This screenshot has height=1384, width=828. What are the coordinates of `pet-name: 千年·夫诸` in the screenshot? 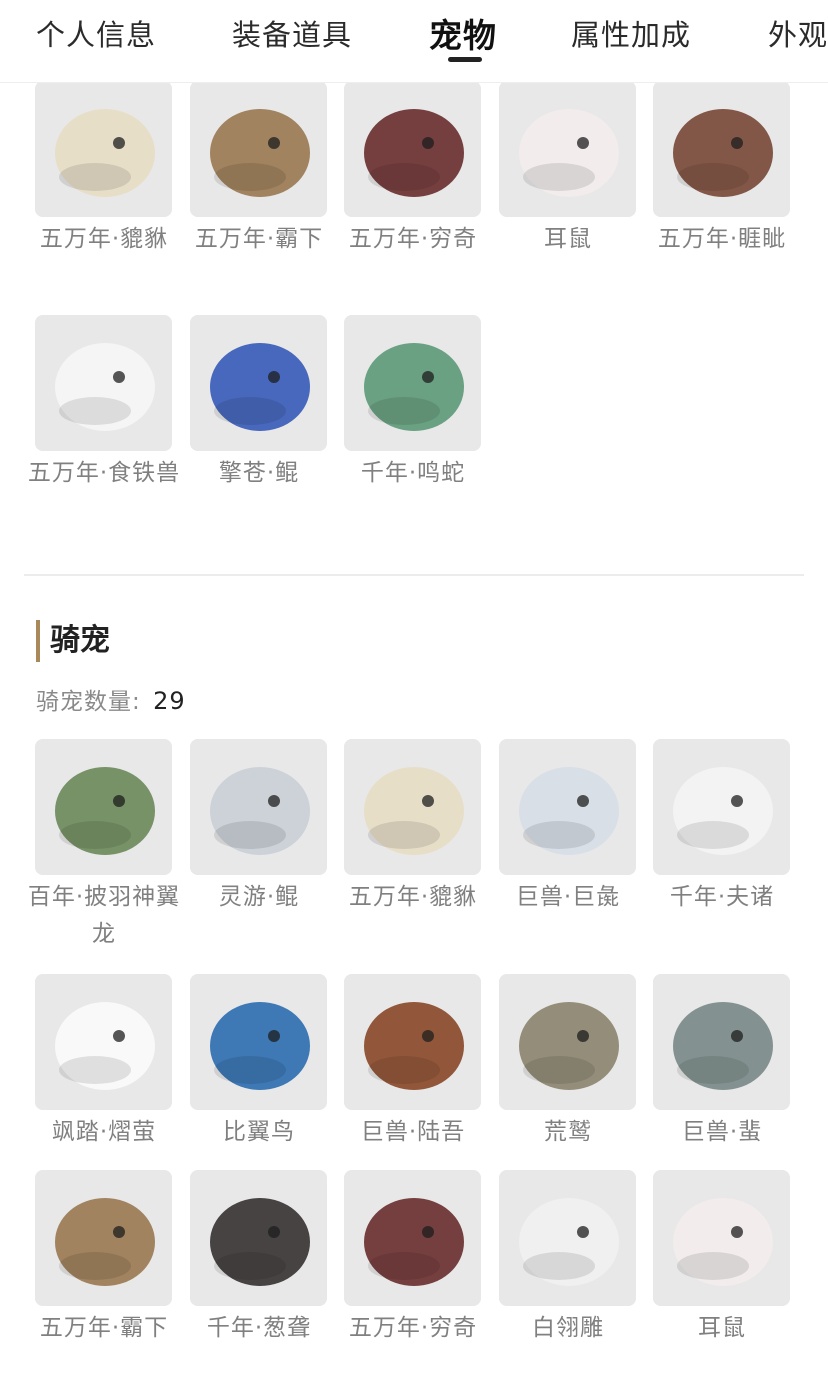 It's located at (722, 897).